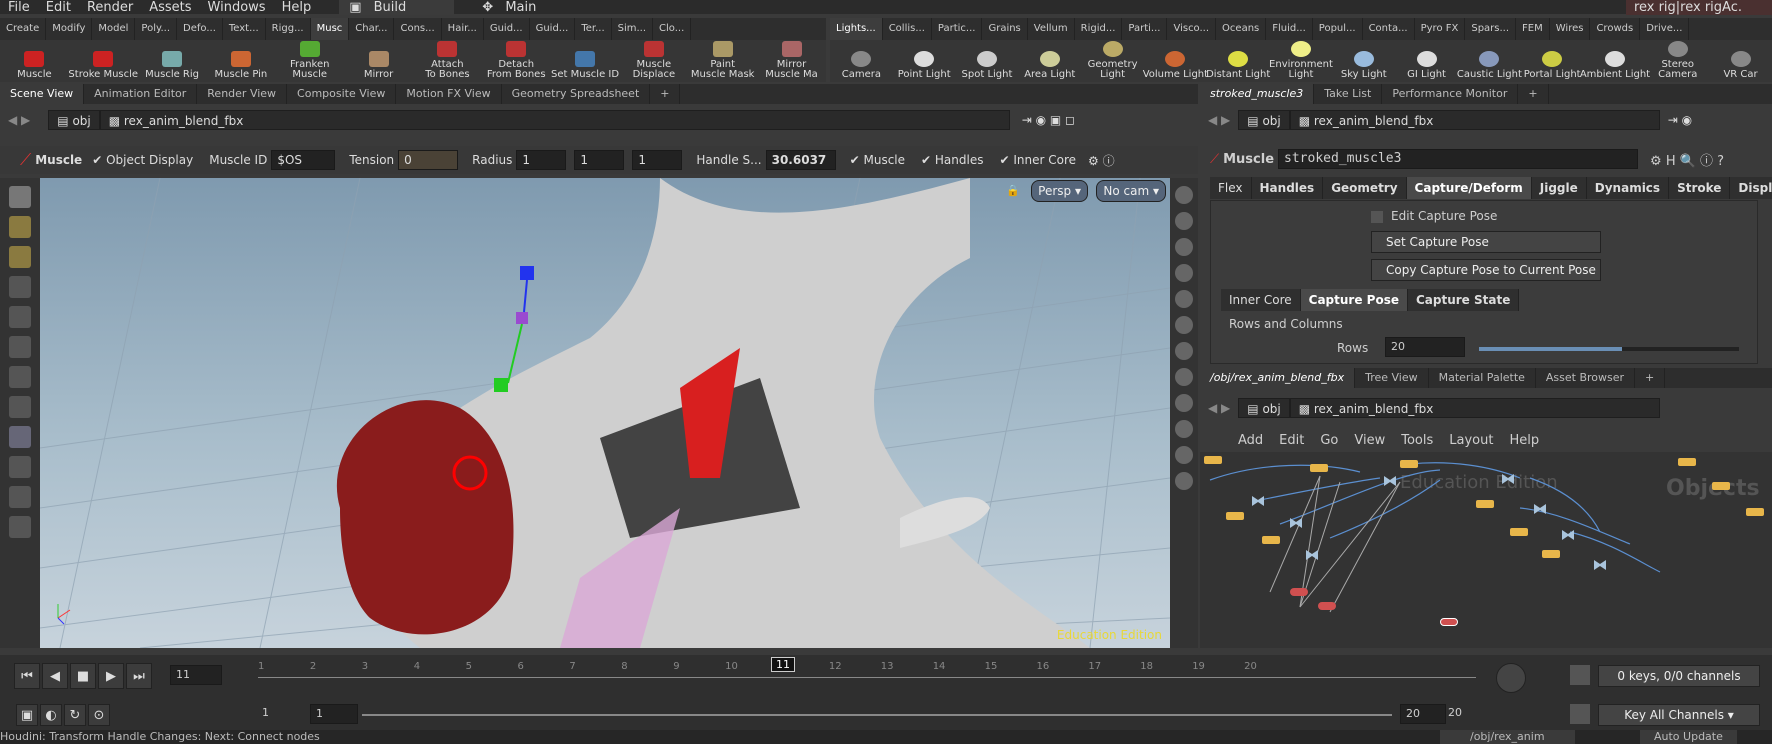  Describe the element at coordinates (23, 29) in the screenshot. I see `shelf-tab: Create` at that location.